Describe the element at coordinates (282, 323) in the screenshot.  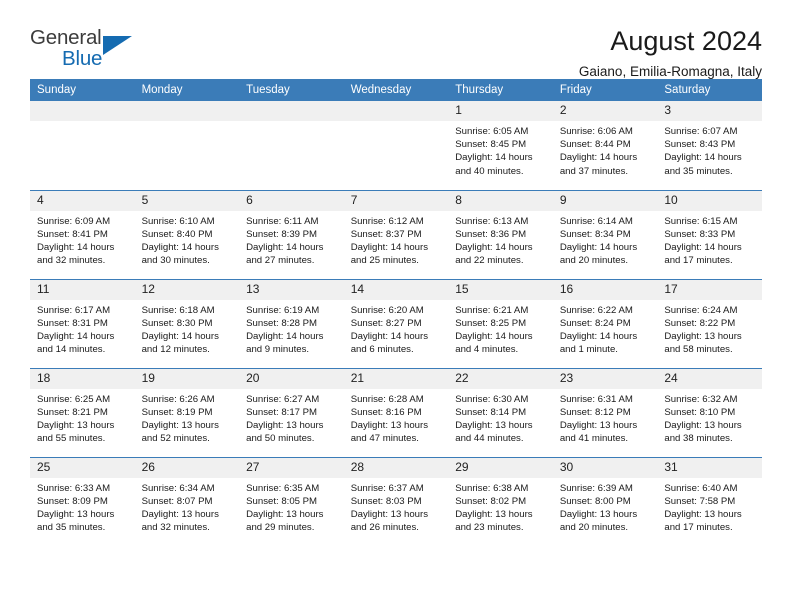
I see `sunset-text: Sunset: 8:28 PM` at that location.